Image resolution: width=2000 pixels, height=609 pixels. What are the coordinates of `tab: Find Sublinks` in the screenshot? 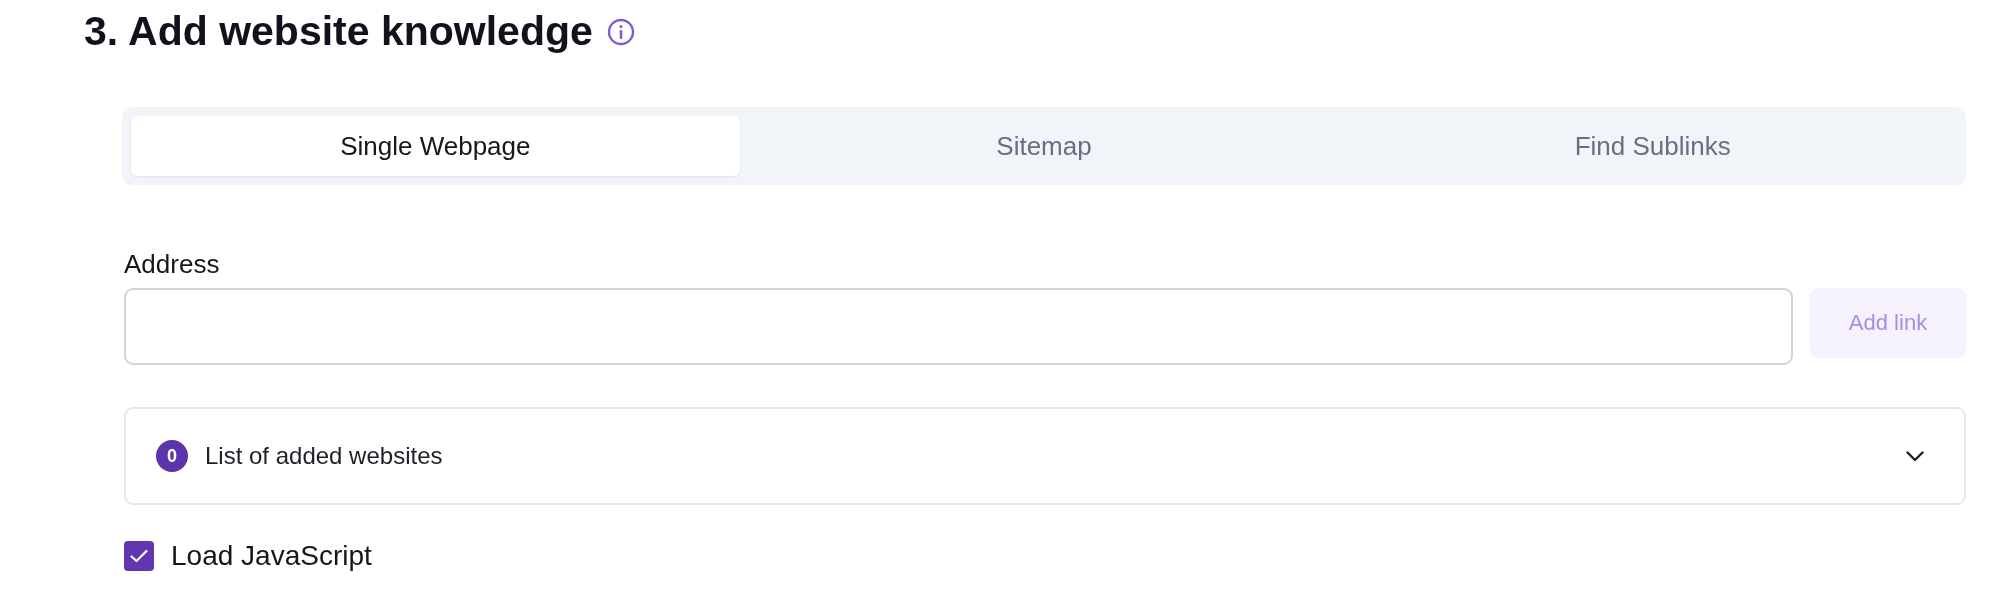 It's located at (1652, 146).